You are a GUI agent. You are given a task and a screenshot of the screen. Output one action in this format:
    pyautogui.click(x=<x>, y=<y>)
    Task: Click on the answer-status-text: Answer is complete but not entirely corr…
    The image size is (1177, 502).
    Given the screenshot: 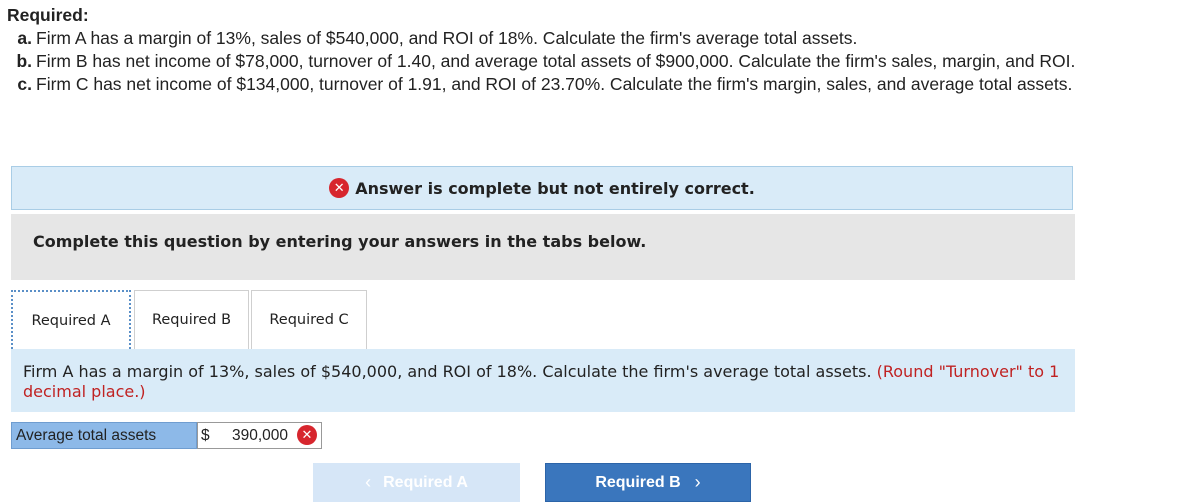 What is the action you would take?
    pyautogui.click(x=555, y=188)
    